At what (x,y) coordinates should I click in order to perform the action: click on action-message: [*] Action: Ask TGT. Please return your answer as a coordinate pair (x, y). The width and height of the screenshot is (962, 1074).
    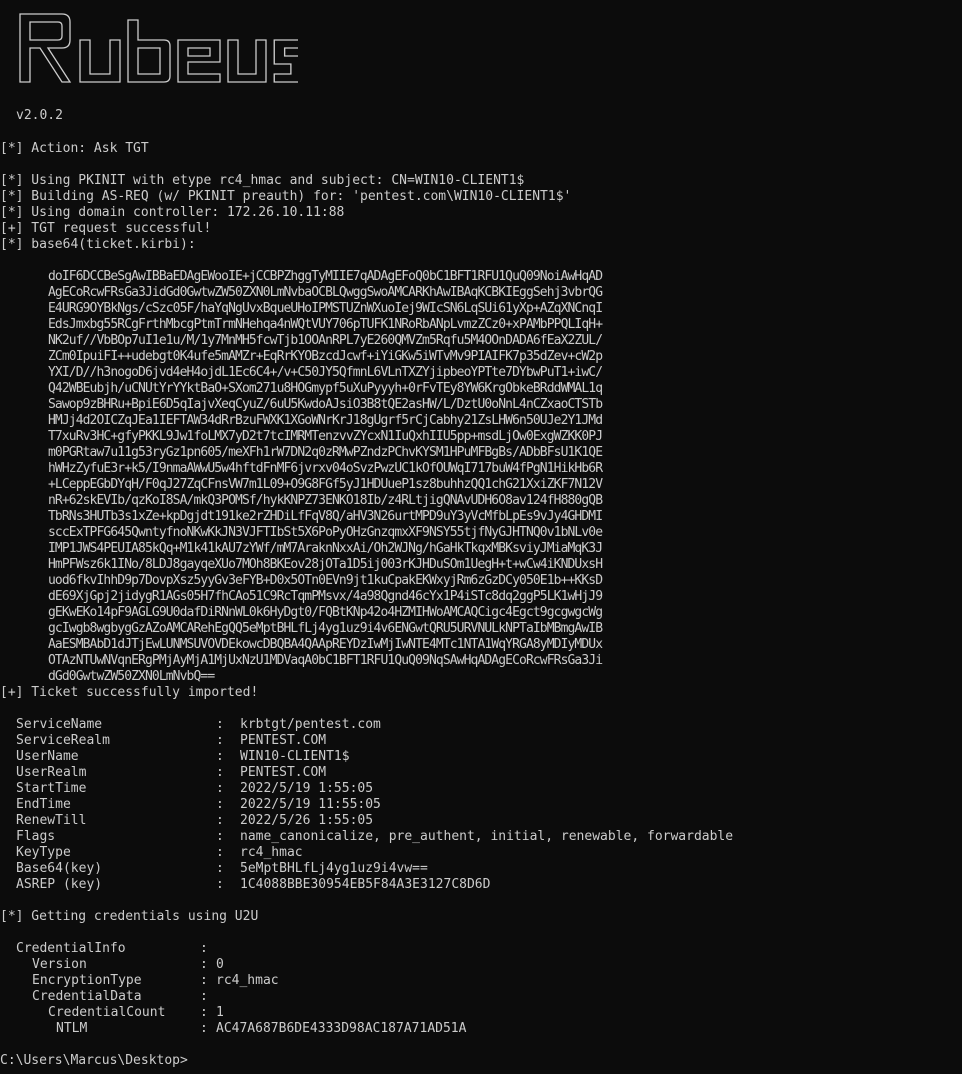
    Looking at the image, I should click on (74, 148).